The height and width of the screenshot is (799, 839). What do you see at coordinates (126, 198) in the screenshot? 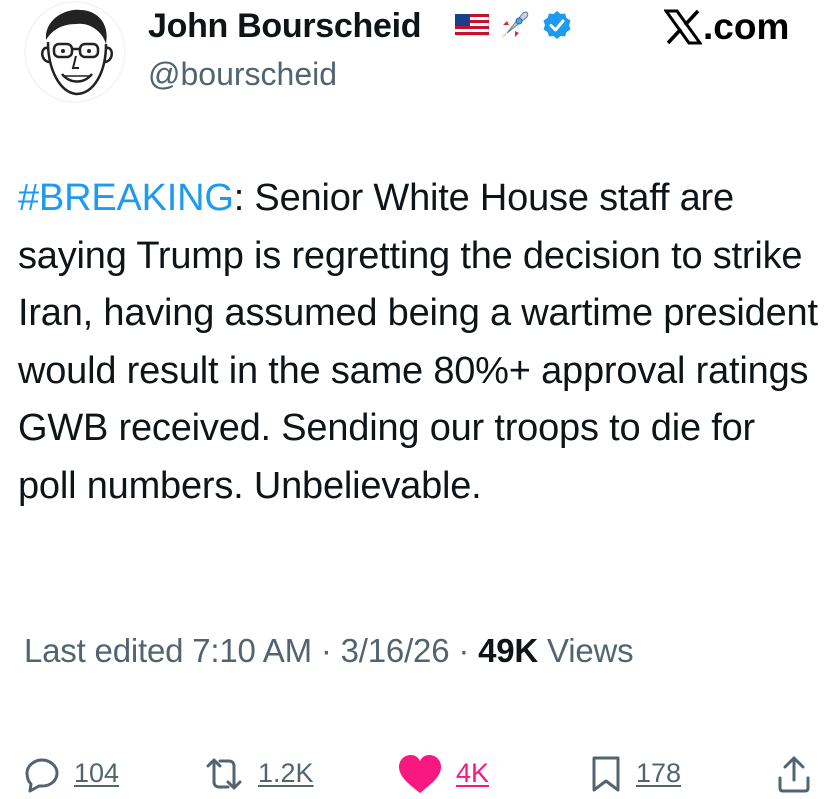
I see `hashtag-link: #BREAKING` at bounding box center [126, 198].